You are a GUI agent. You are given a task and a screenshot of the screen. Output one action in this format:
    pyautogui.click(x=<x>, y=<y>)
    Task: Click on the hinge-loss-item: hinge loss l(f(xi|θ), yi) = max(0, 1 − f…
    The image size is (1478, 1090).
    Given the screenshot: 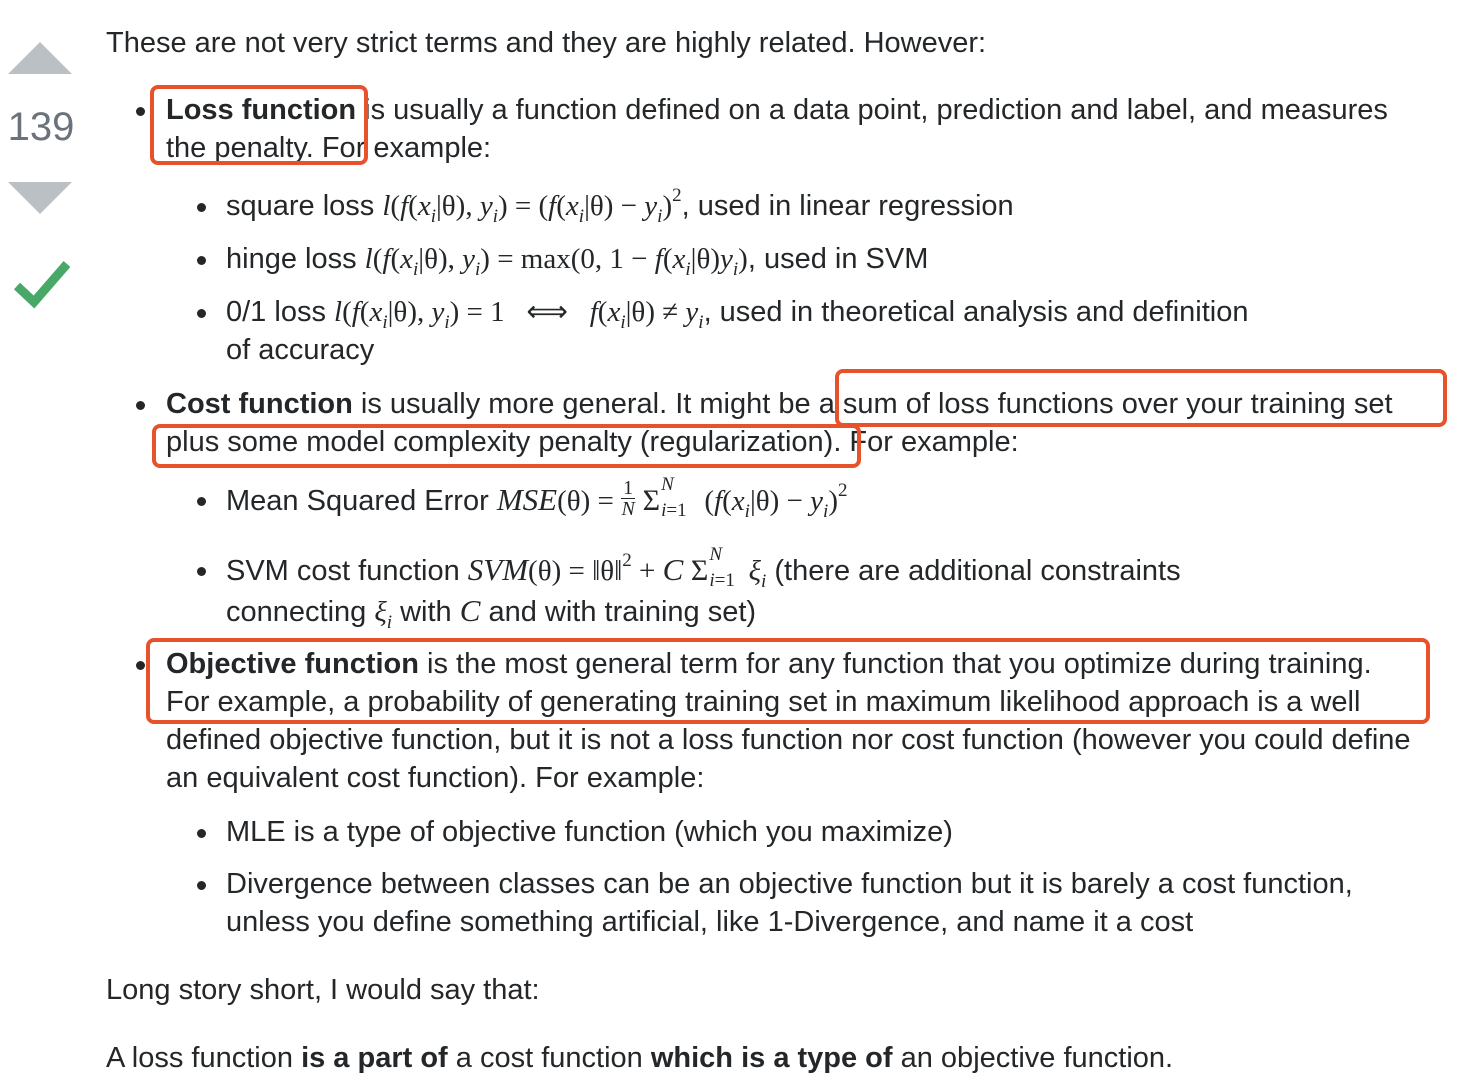 What is the action you would take?
    pyautogui.click(x=577, y=261)
    